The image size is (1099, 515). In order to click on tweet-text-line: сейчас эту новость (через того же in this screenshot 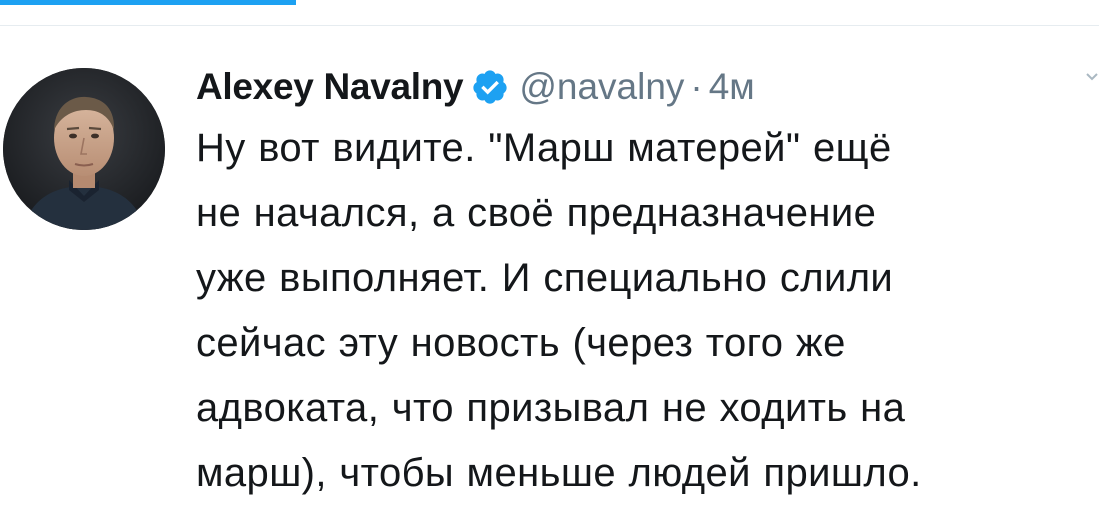, I will do `click(521, 343)`.